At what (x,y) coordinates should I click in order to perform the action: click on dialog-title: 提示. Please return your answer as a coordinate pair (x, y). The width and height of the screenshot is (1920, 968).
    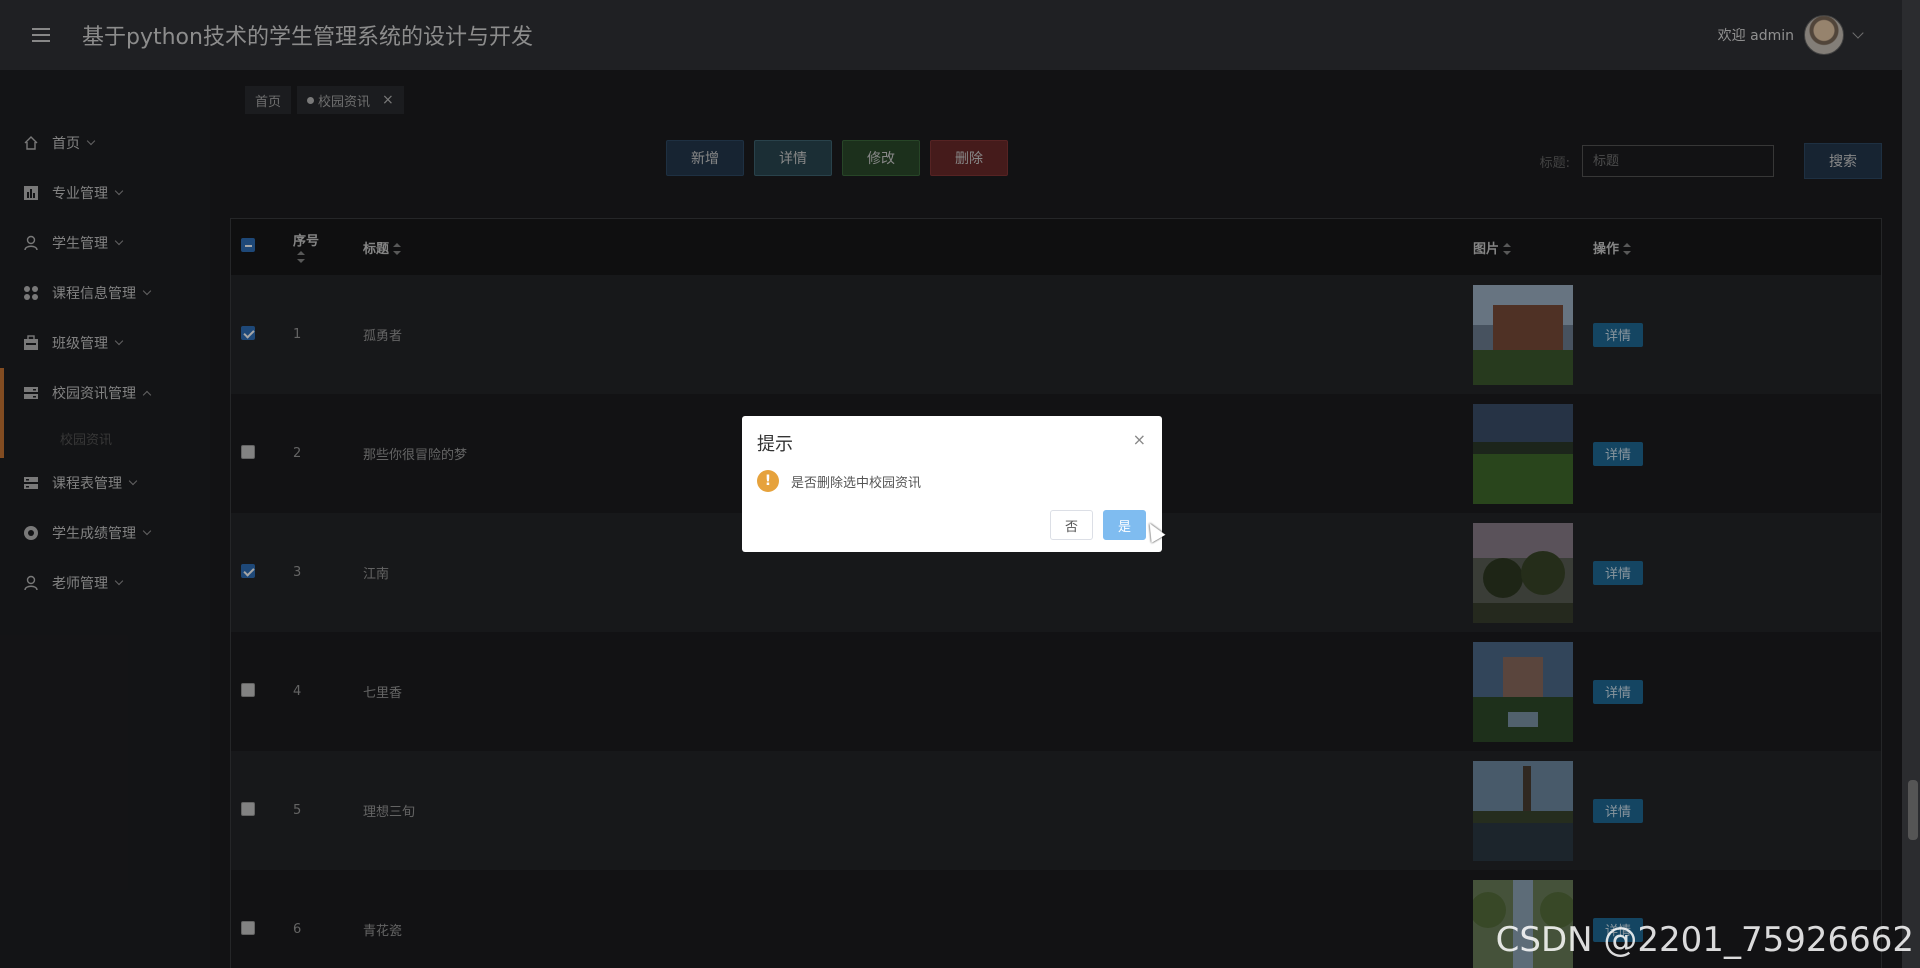
    Looking at the image, I should click on (775, 444).